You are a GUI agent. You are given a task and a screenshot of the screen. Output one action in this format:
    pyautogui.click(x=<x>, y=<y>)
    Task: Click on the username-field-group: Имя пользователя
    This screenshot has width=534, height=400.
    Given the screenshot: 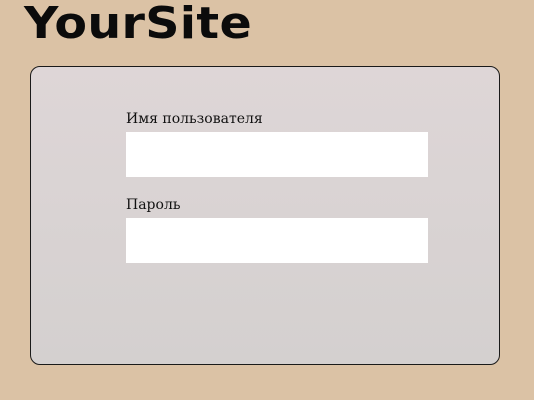 What is the action you would take?
    pyautogui.click(x=277, y=144)
    